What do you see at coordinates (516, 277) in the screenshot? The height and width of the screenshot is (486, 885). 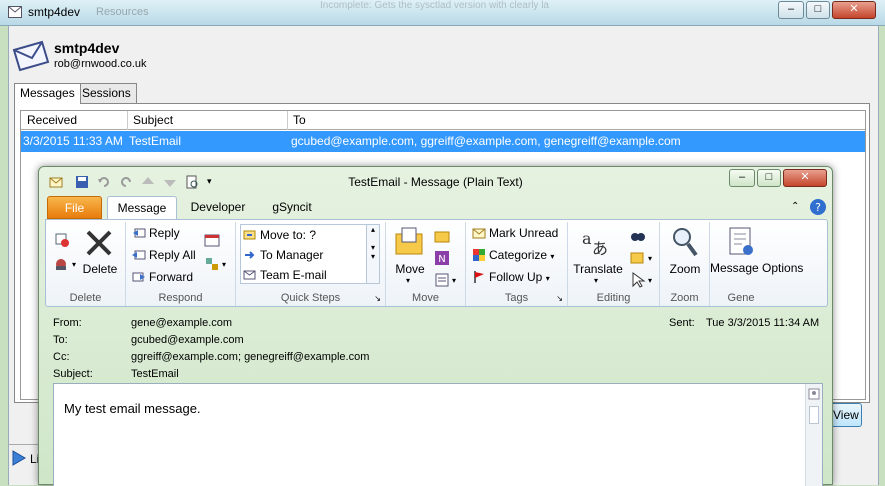 I see `follow-up-label: Follow Up` at bounding box center [516, 277].